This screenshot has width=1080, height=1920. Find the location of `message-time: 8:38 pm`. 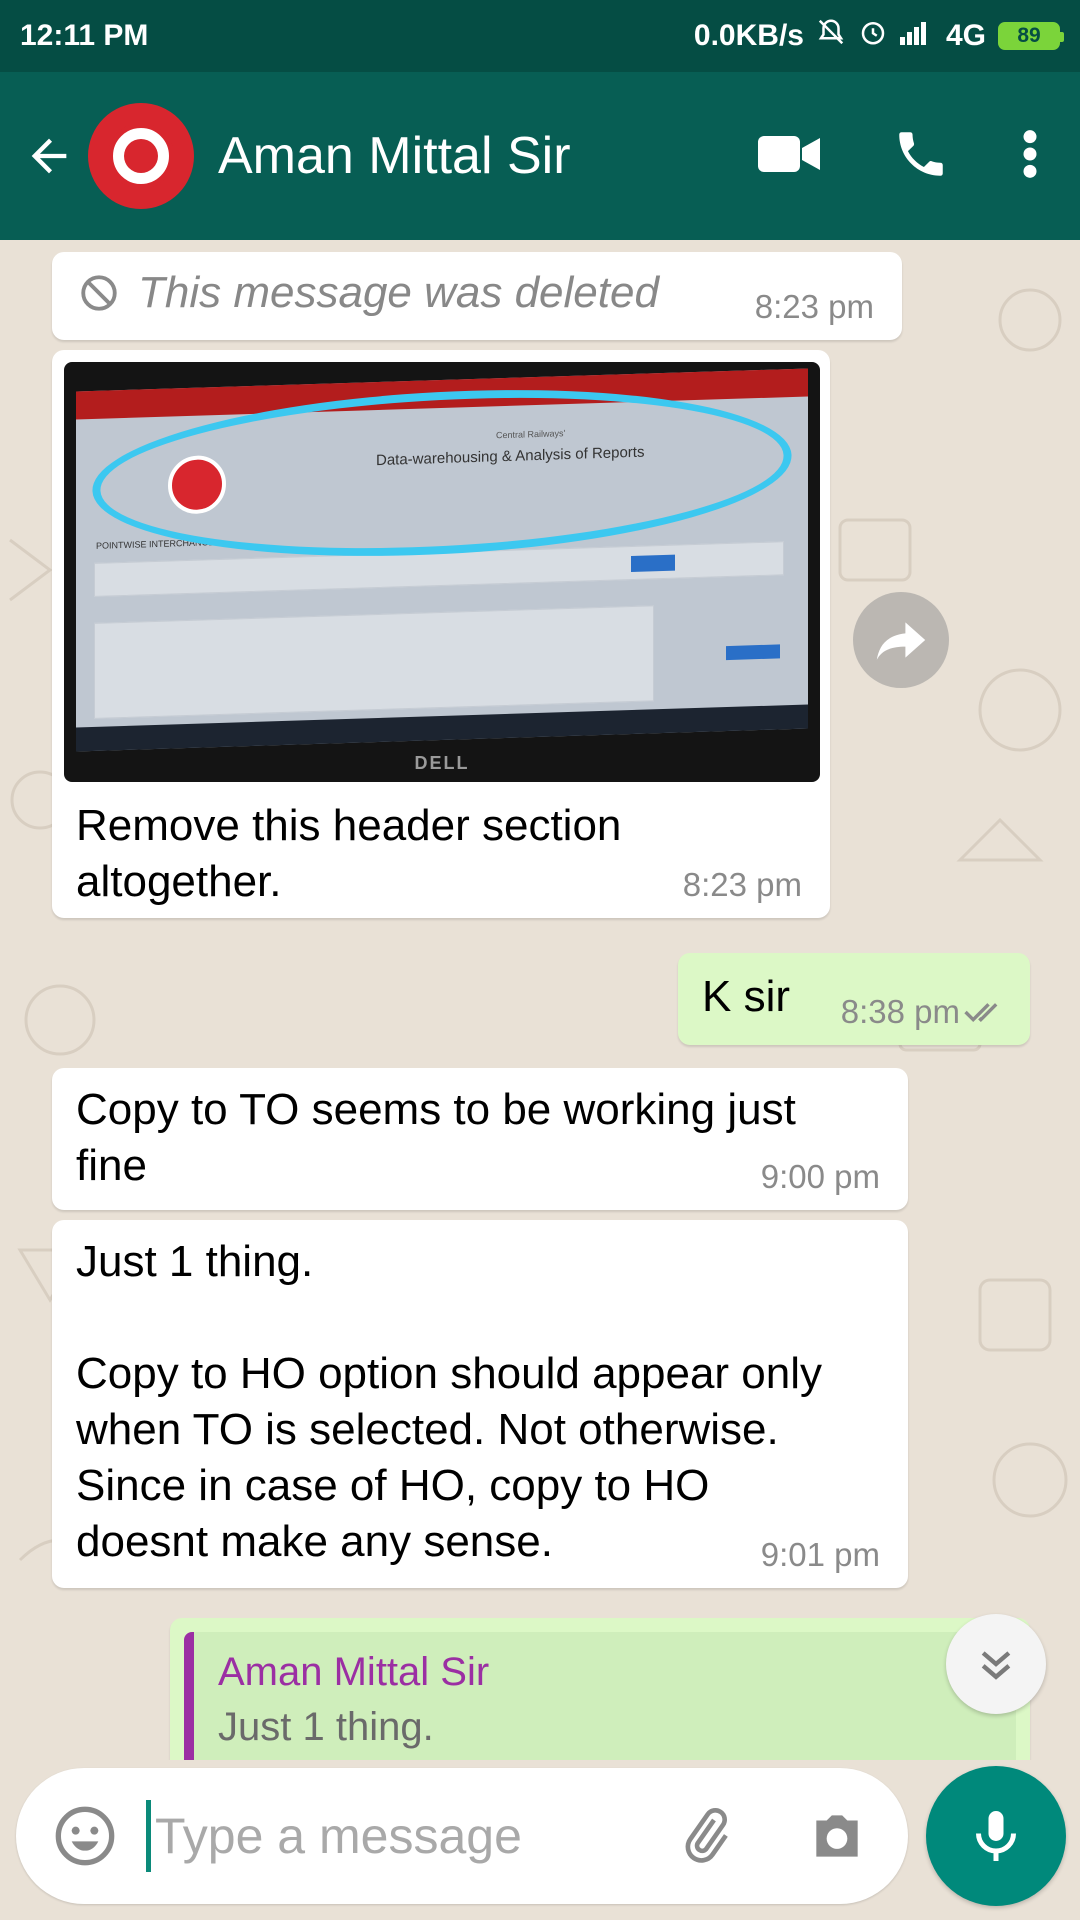

message-time: 8:38 pm is located at coordinates (900, 1011).